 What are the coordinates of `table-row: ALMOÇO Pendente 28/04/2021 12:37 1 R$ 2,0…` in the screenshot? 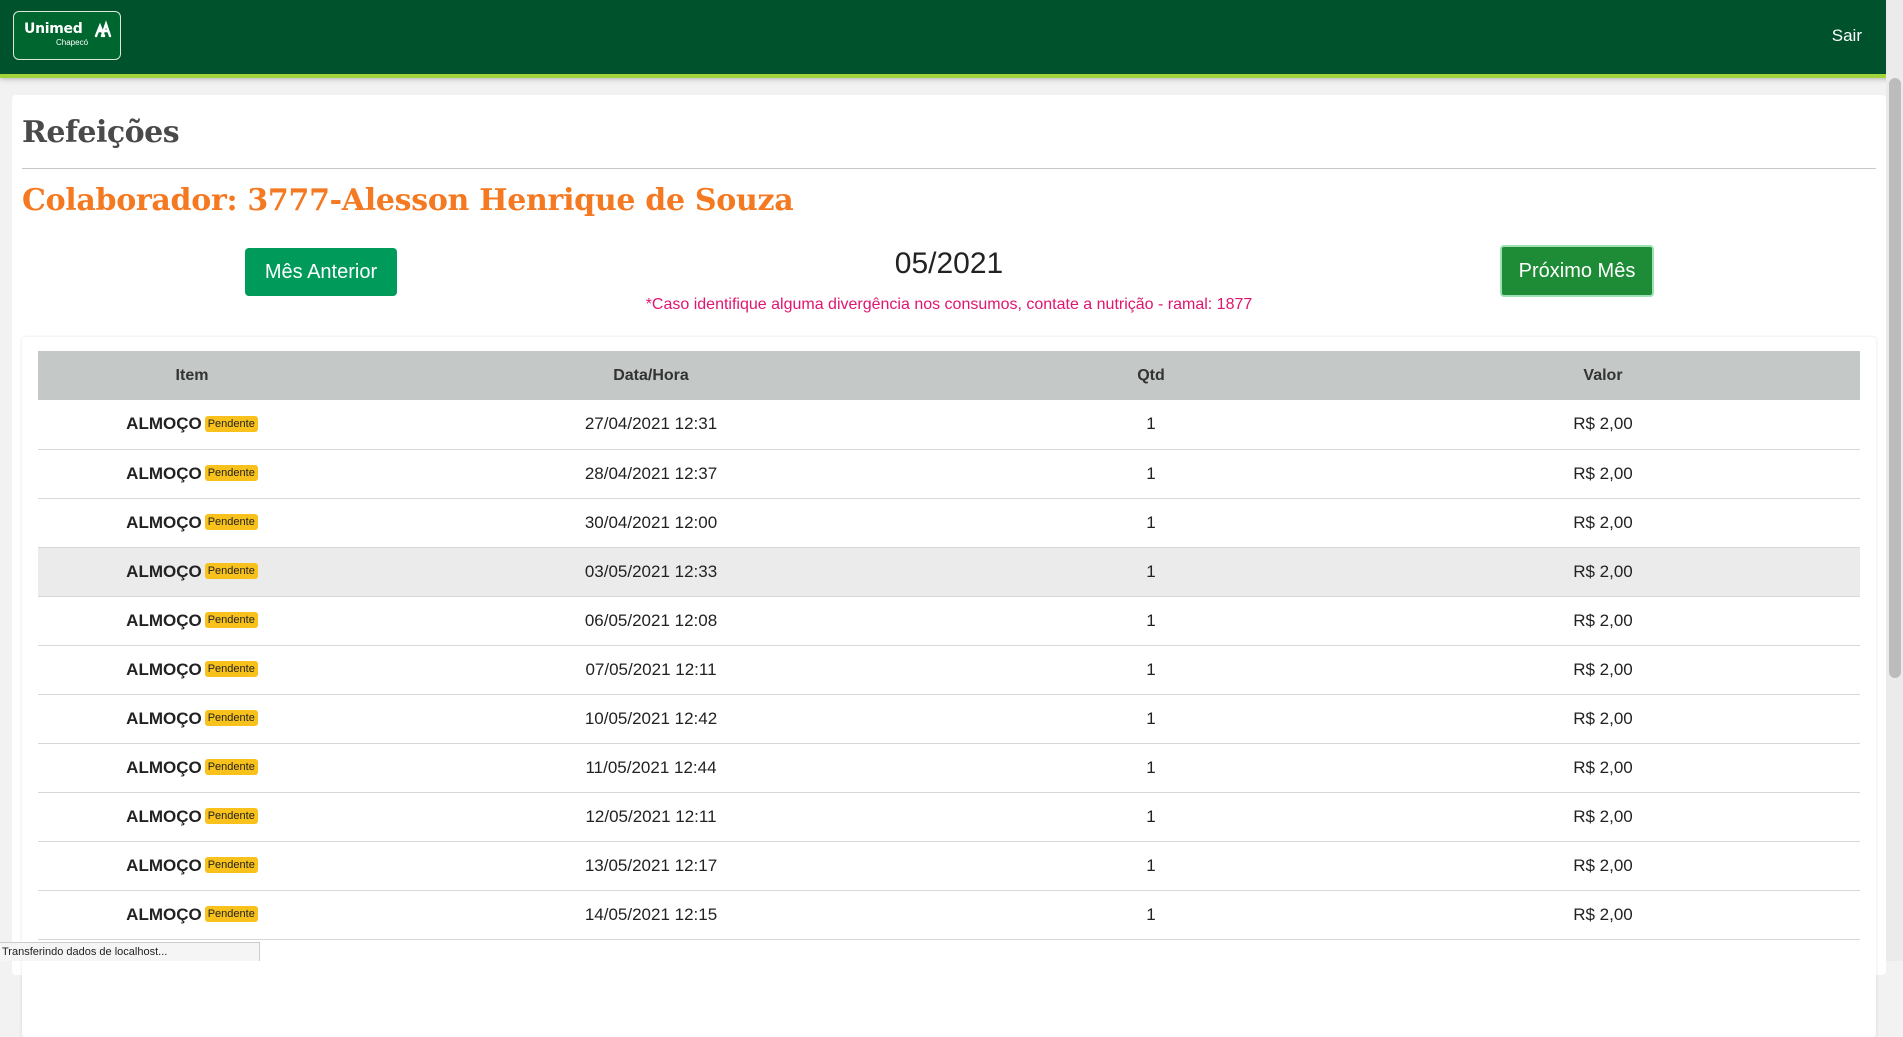 It's located at (949, 473).